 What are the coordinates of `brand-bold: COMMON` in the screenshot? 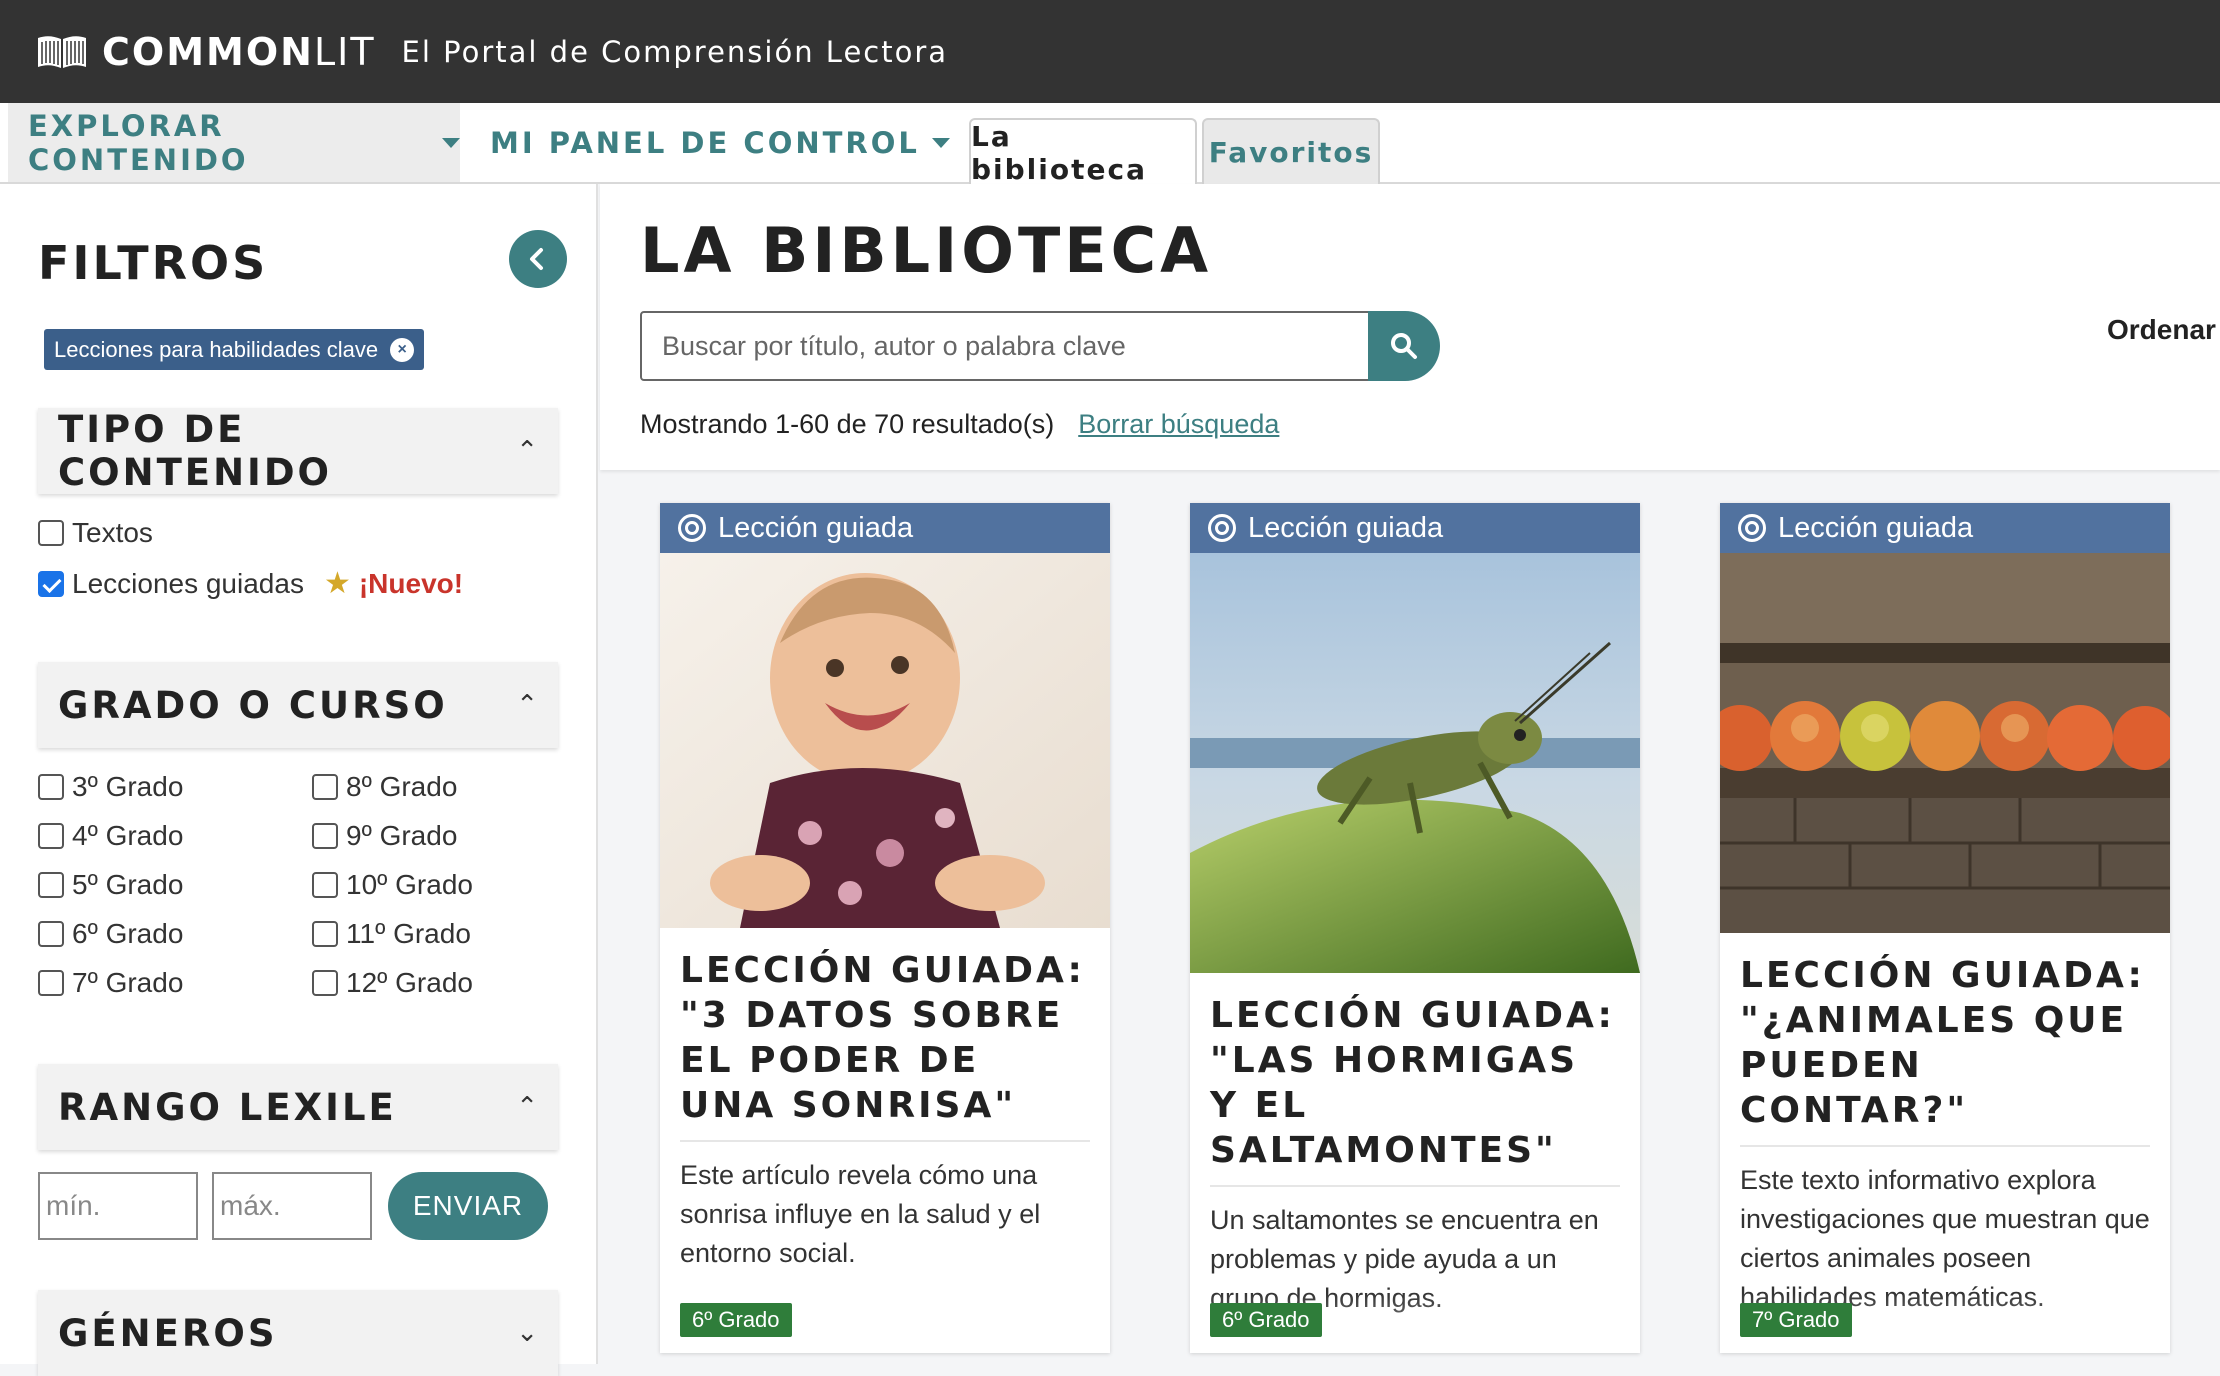 It's located at (208, 51).